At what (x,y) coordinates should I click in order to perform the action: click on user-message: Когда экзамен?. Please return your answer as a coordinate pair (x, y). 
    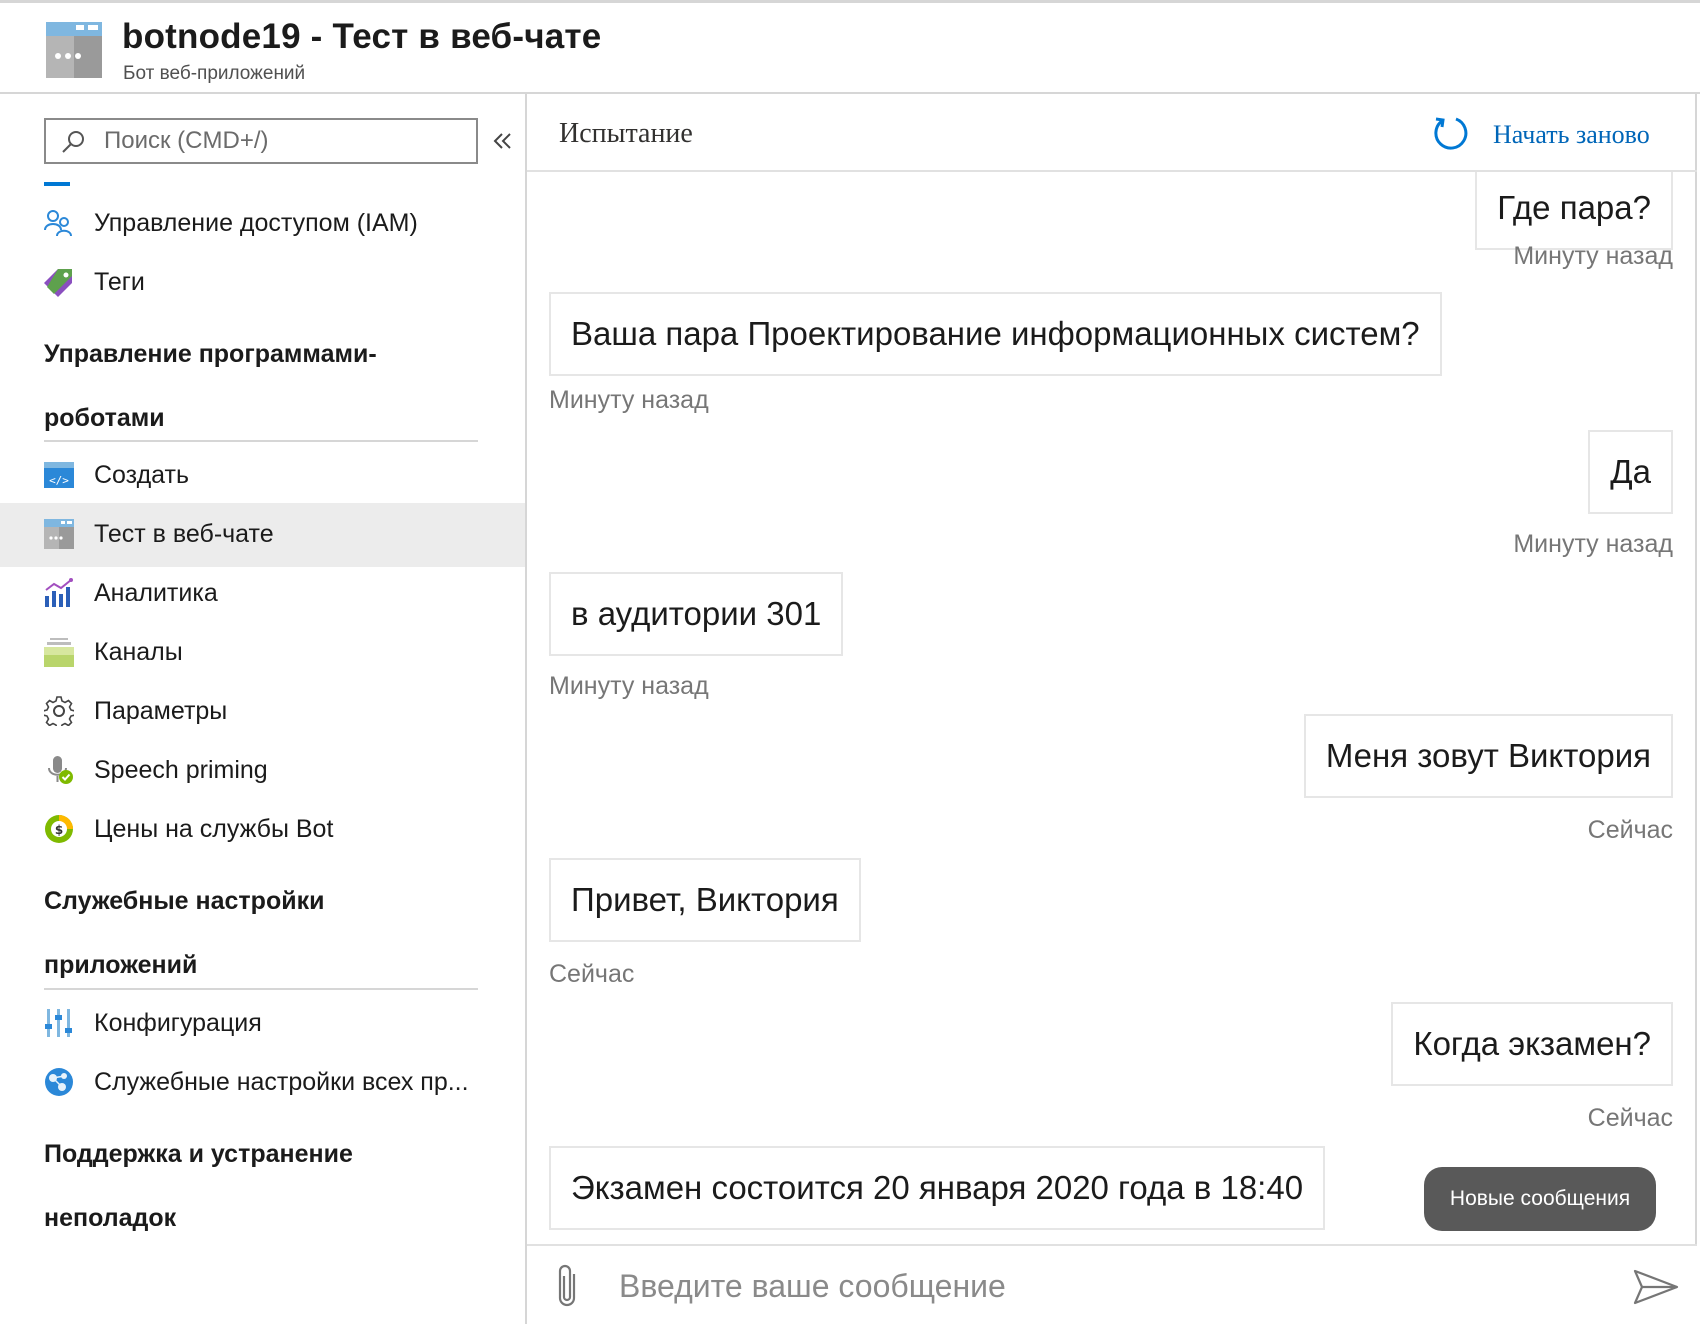
    Looking at the image, I should click on (1532, 1044).